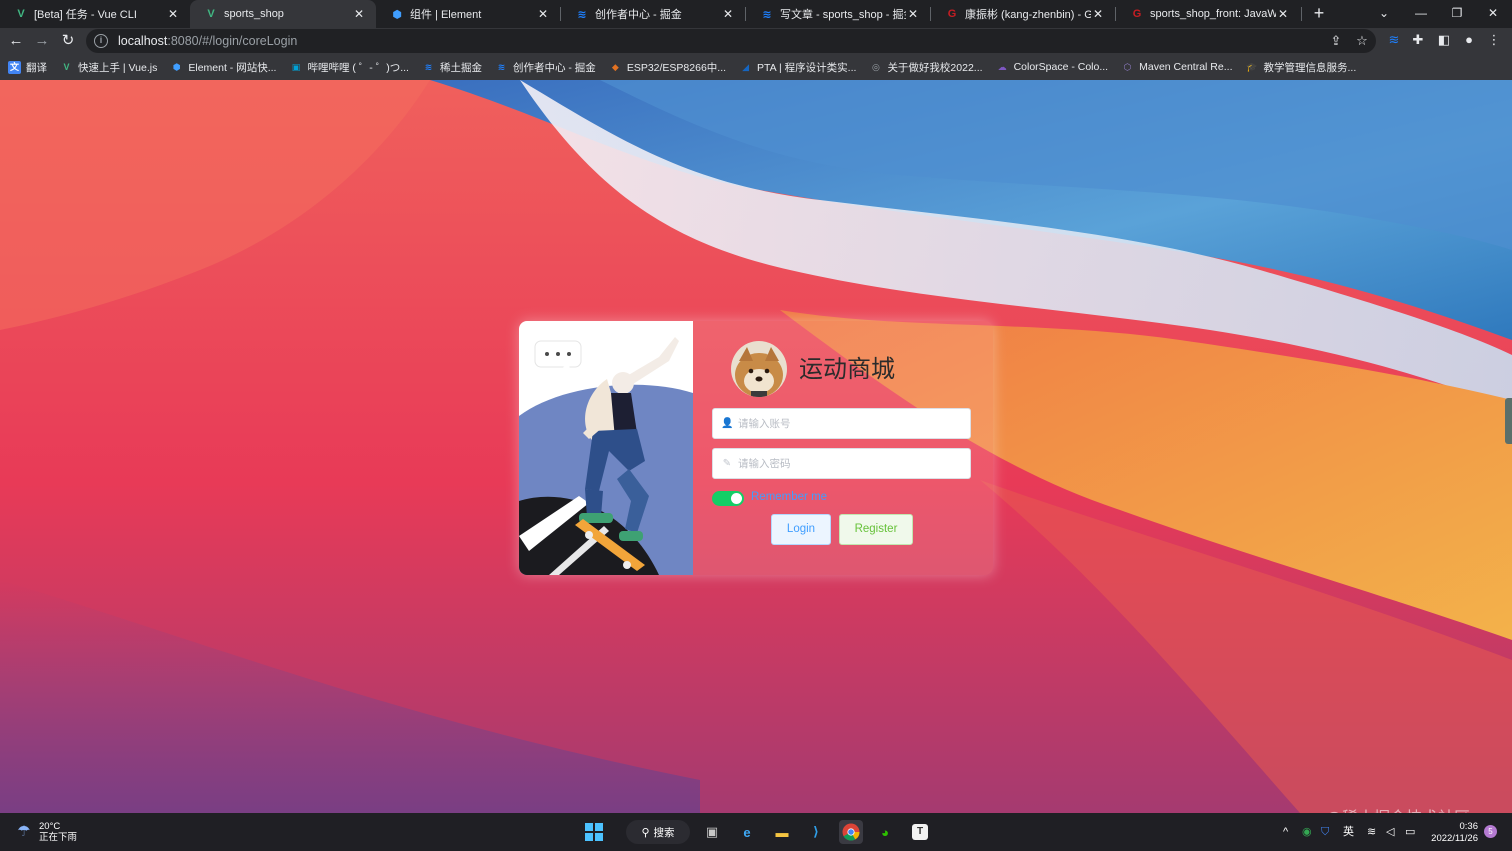 The width and height of the screenshot is (1512, 851). I want to click on profile-icon: ●, so click(1469, 40).